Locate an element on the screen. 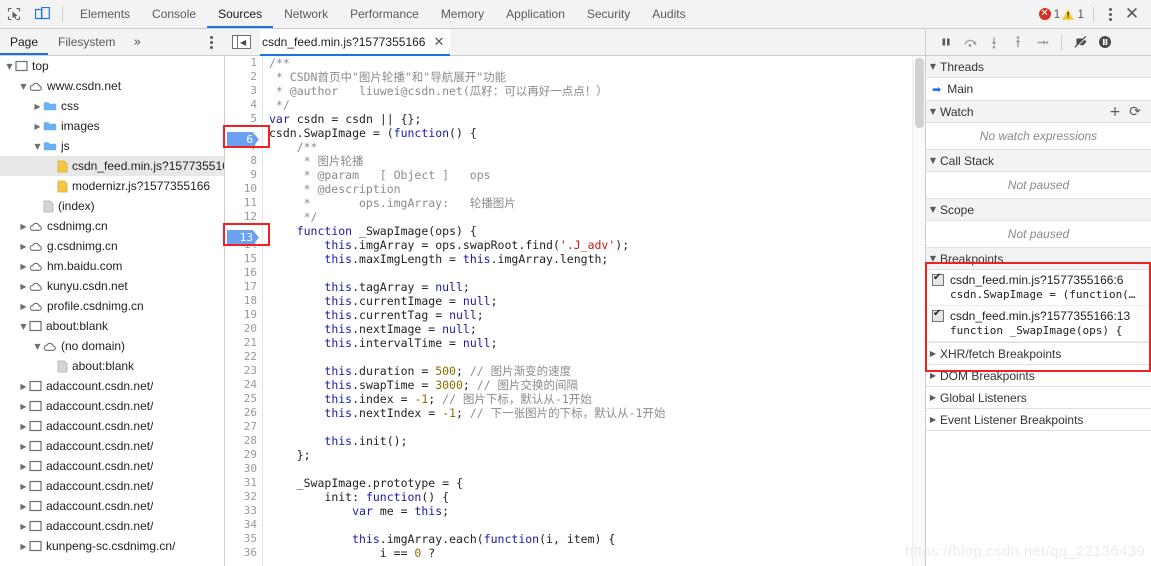 The image size is (1151, 566). tab-application: Application is located at coordinates (535, 14).